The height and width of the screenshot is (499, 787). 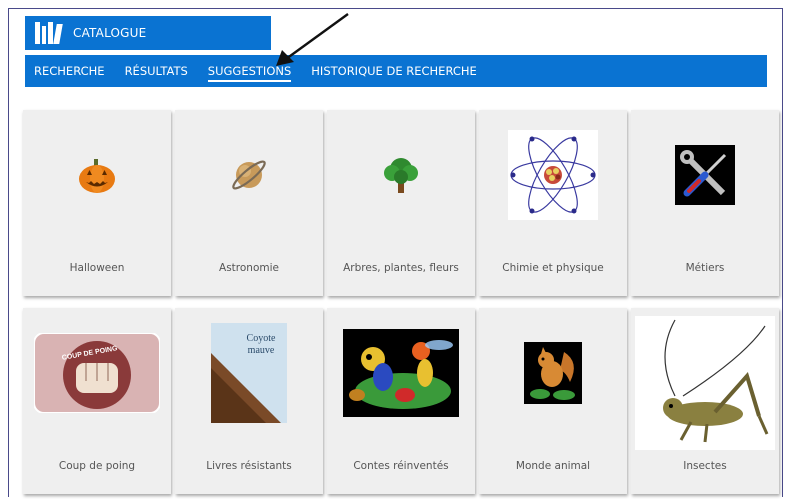 I want to click on insects-cartoon-icon, so click(x=401, y=373).